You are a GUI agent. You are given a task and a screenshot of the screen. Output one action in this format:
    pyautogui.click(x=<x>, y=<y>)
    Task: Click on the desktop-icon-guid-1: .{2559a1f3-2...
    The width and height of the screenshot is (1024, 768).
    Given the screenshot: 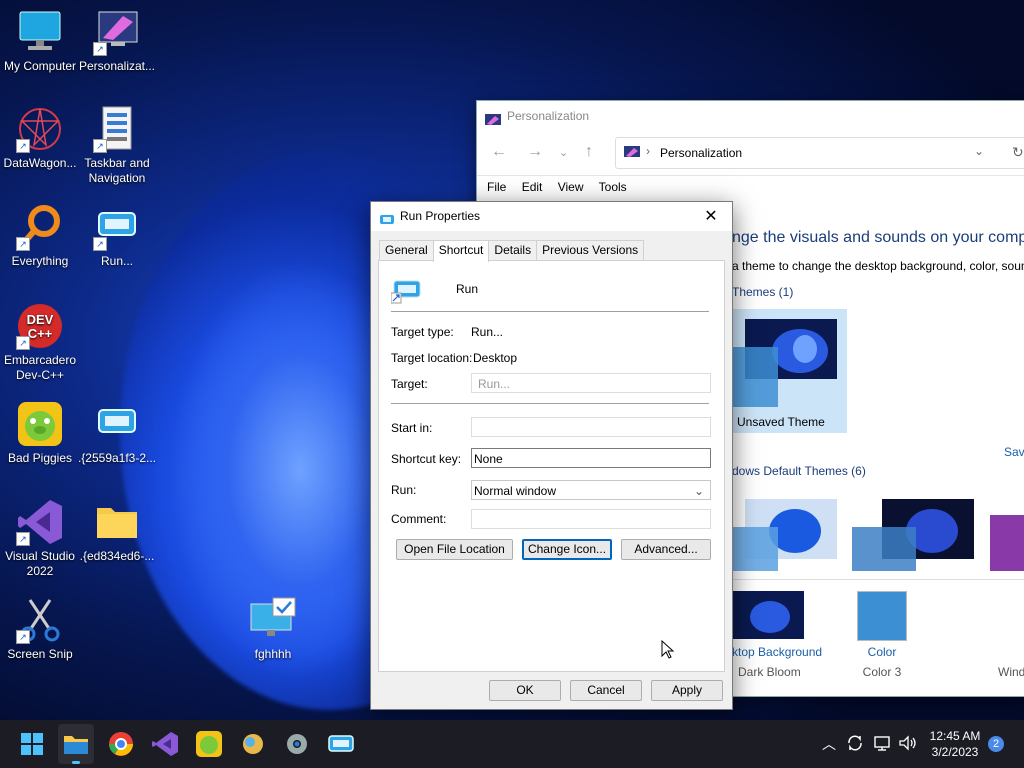 What is the action you would take?
    pyautogui.click(x=117, y=433)
    